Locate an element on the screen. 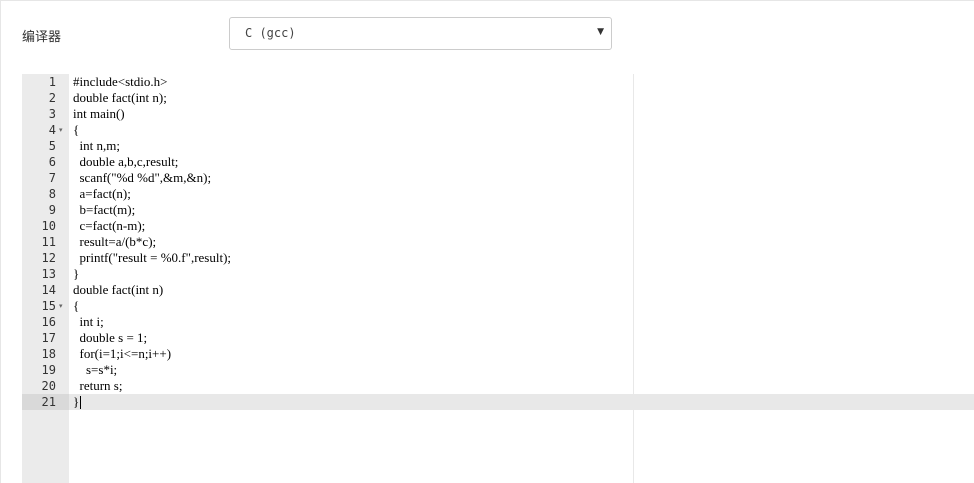 Image resolution: width=974 pixels, height=483 pixels. line-number: 8 is located at coordinates (52, 194).